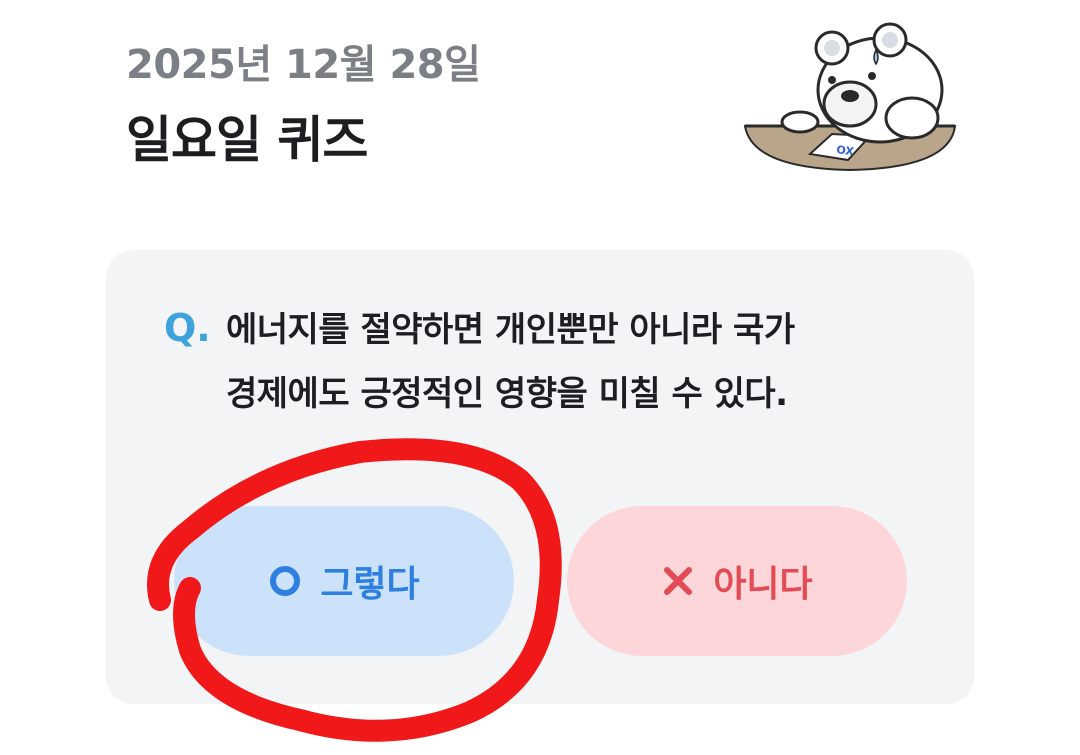  What do you see at coordinates (846, 150) in the screenshot?
I see `ox-sheet-label: OX` at bounding box center [846, 150].